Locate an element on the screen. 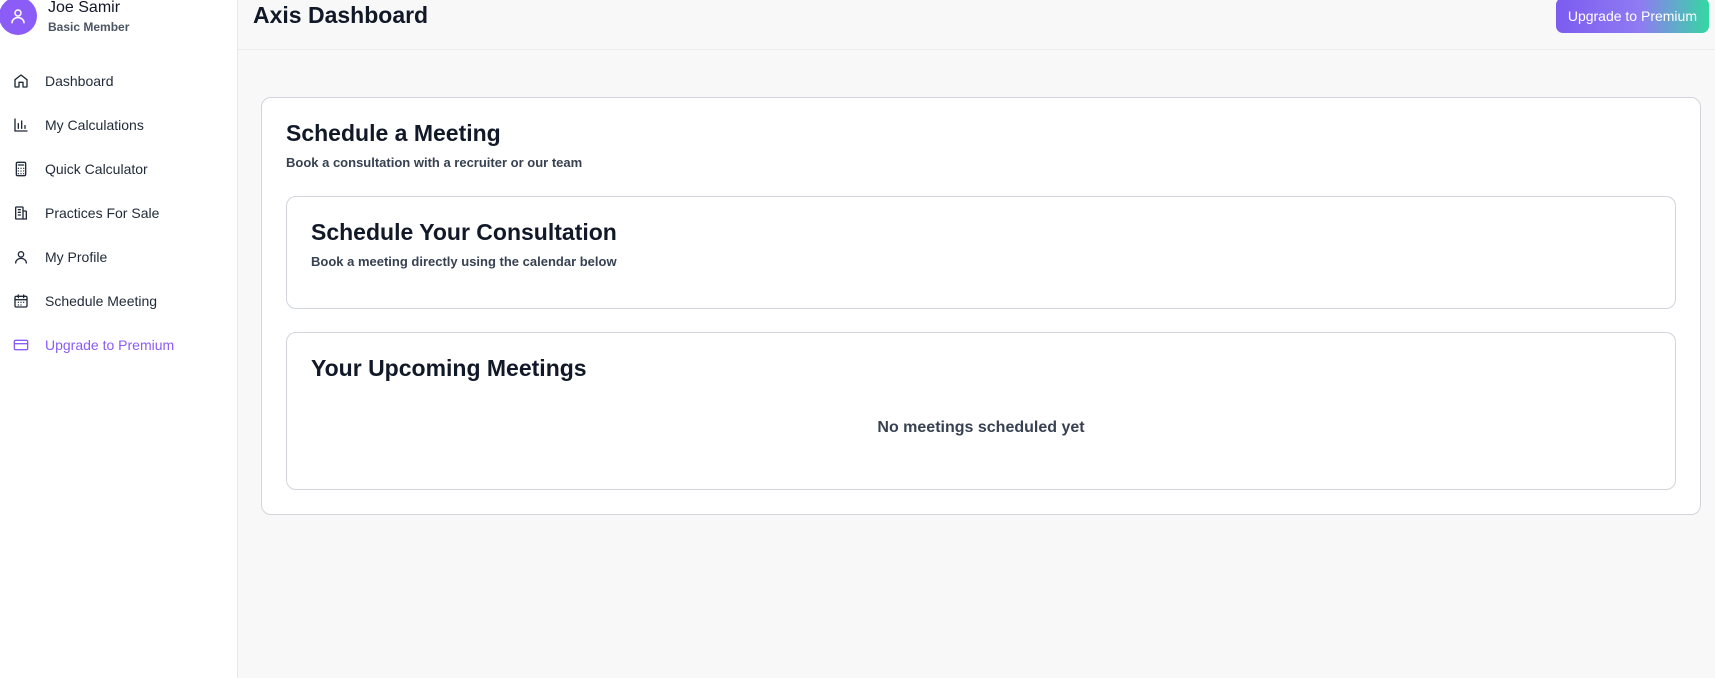 This screenshot has height=678, width=1715. sidebar-item-my-calculations: My Calculations is located at coordinates (118, 125).